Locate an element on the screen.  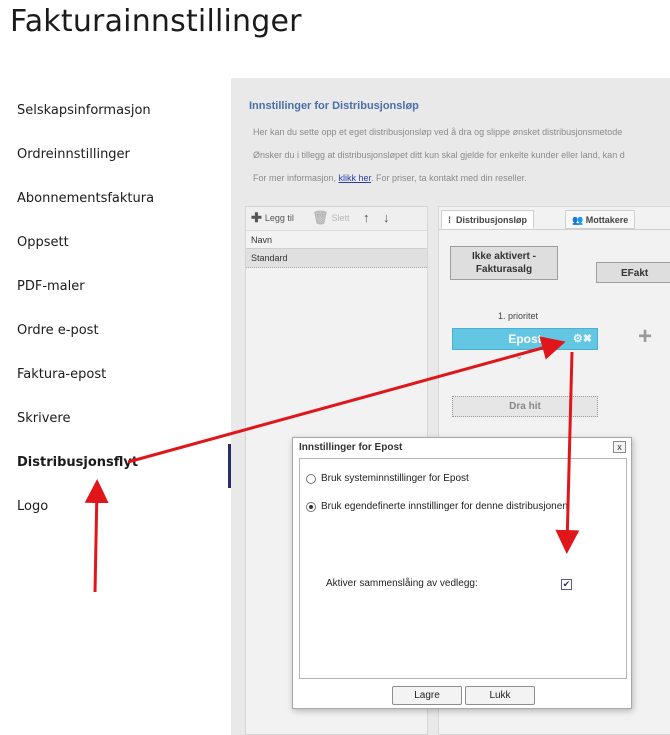
more-info-link: klikk her is located at coordinates (355, 178).